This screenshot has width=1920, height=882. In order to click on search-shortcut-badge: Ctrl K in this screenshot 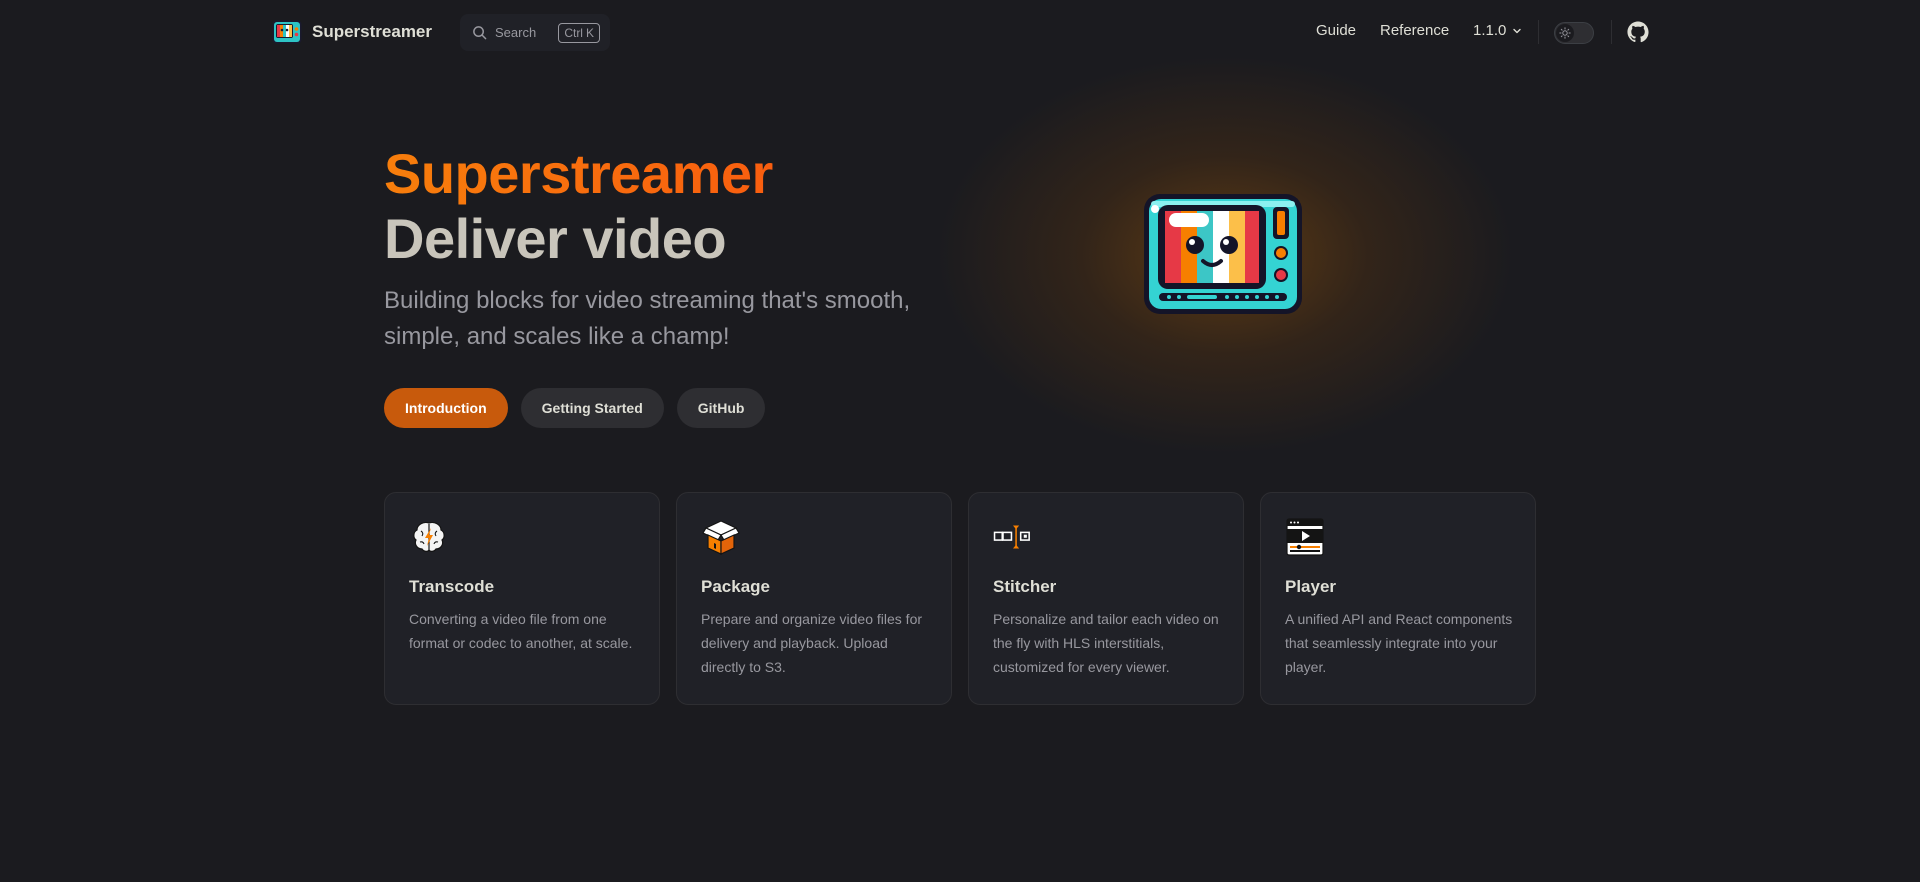, I will do `click(579, 32)`.